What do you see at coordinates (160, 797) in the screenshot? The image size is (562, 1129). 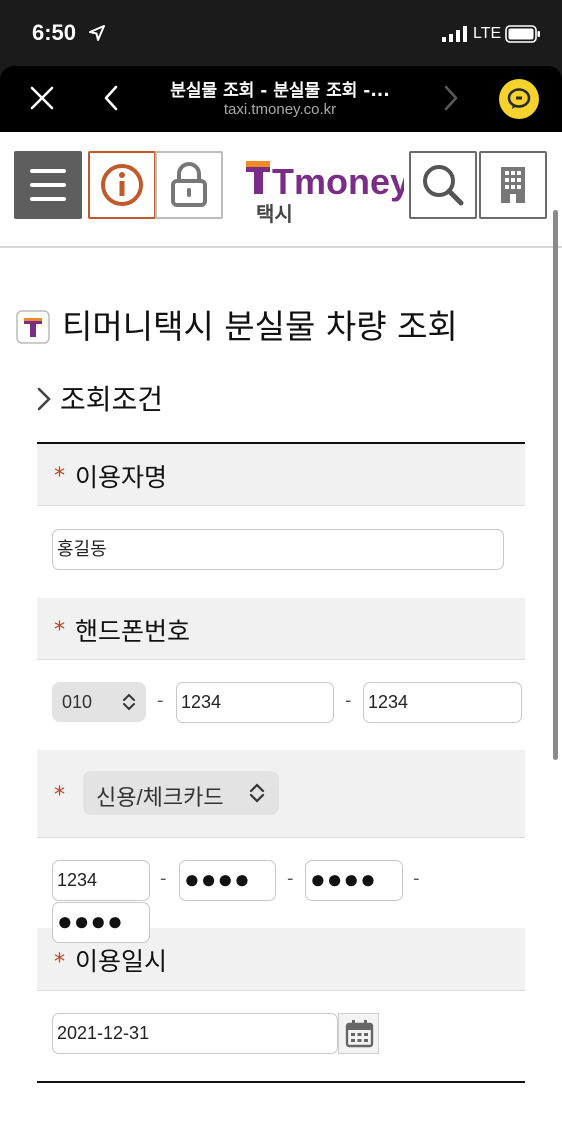 I see `card-type-value: 신용/체크카드` at bounding box center [160, 797].